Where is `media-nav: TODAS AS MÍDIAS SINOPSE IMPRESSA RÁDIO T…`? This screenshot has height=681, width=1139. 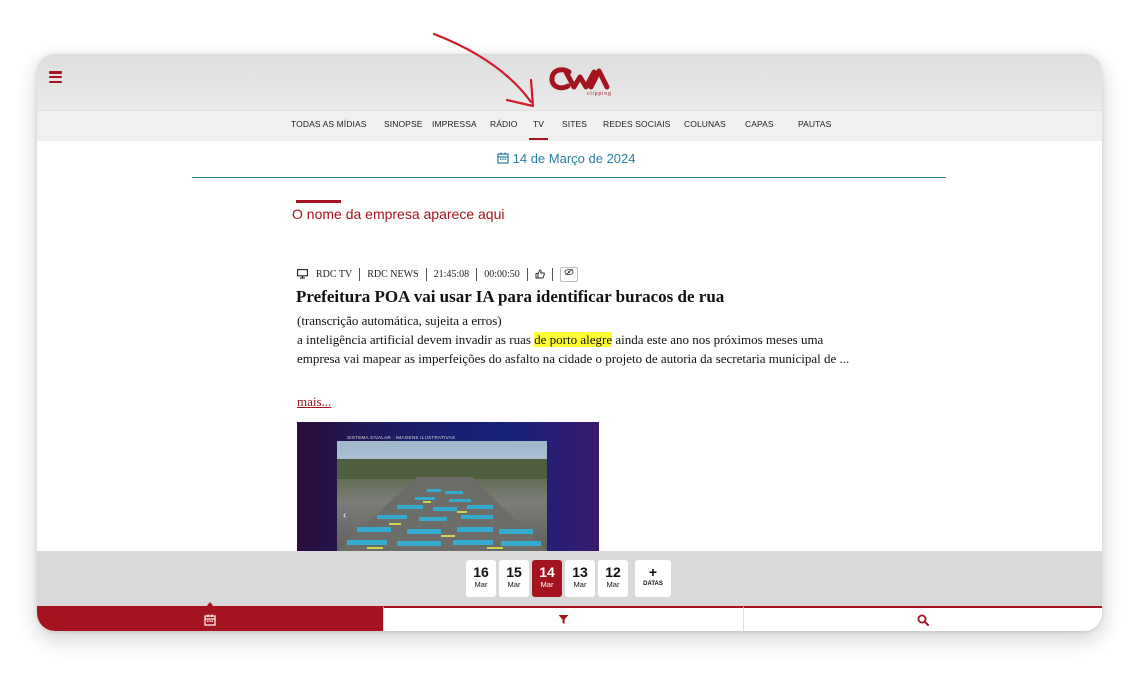
media-nav: TODAS AS MÍDIAS SINOPSE IMPRESSA RÁDIO T… is located at coordinates (569, 125).